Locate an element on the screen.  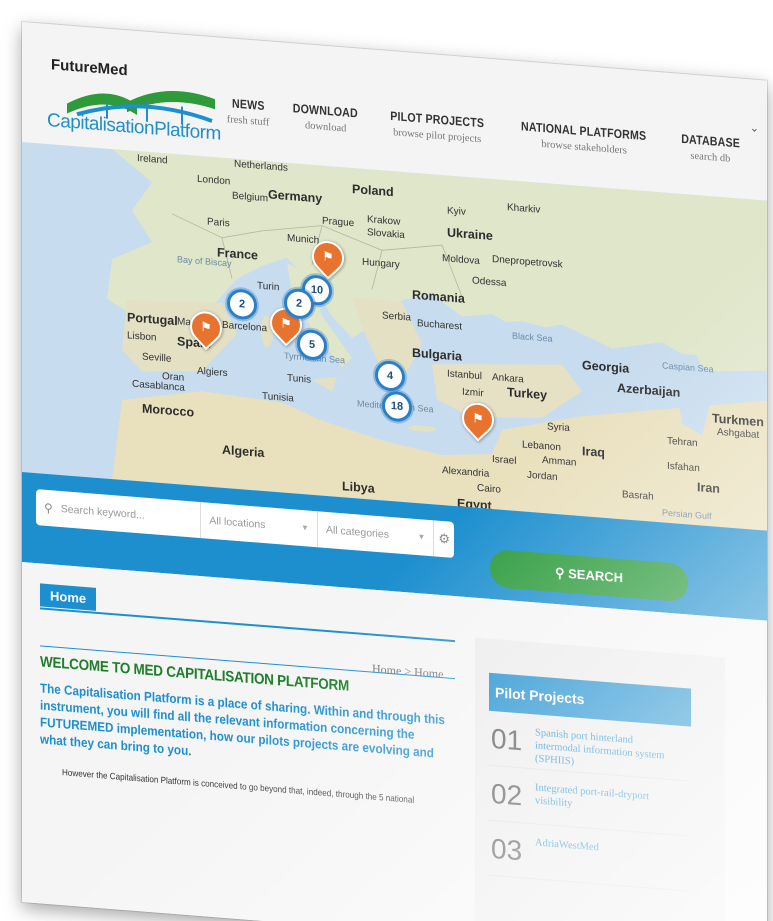
category-value: All categories is located at coordinates (357, 532).